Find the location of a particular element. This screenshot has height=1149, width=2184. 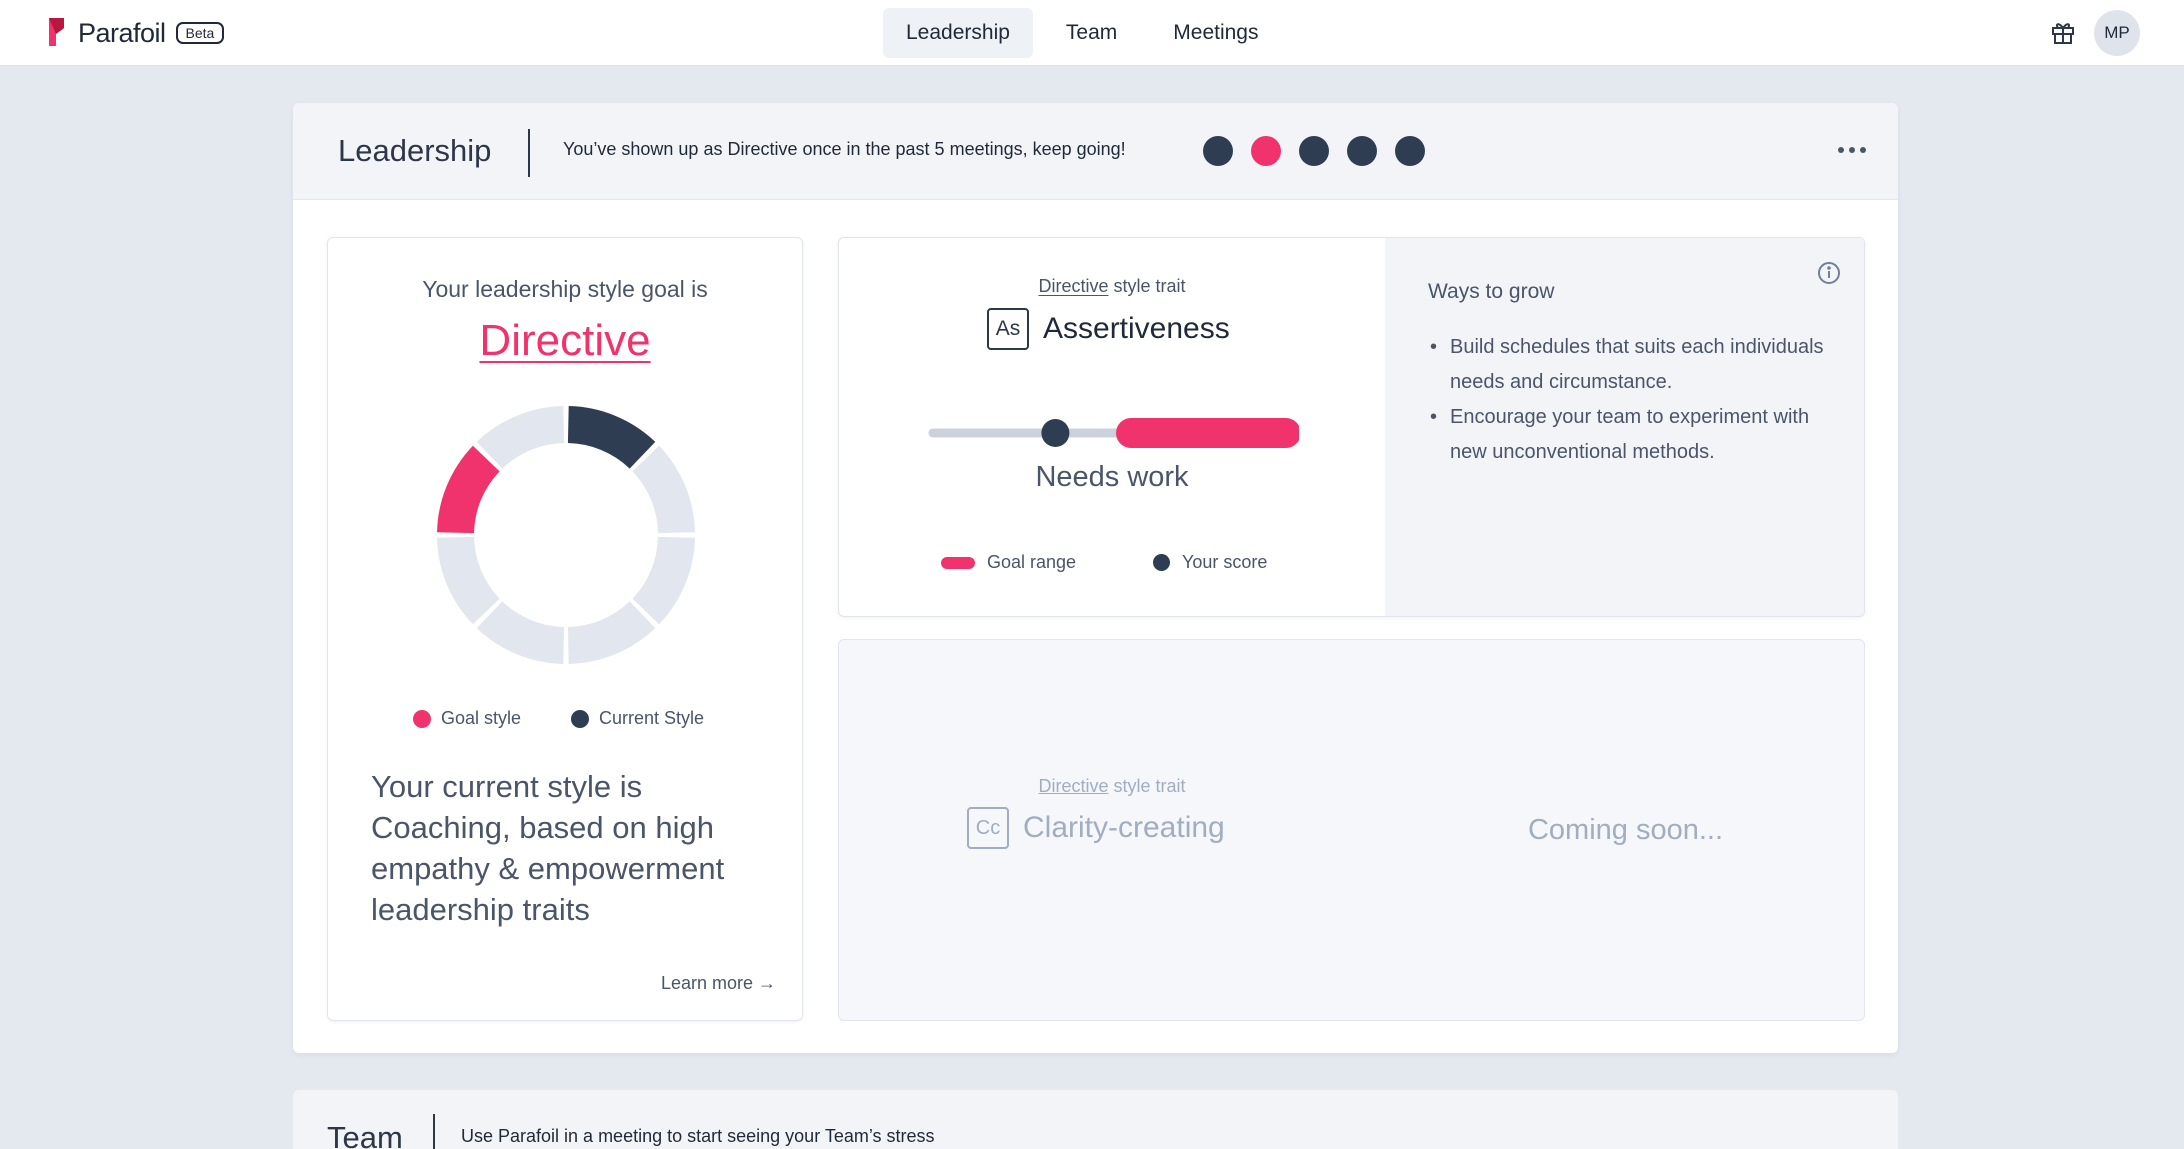

avatar: MP is located at coordinates (2117, 33).